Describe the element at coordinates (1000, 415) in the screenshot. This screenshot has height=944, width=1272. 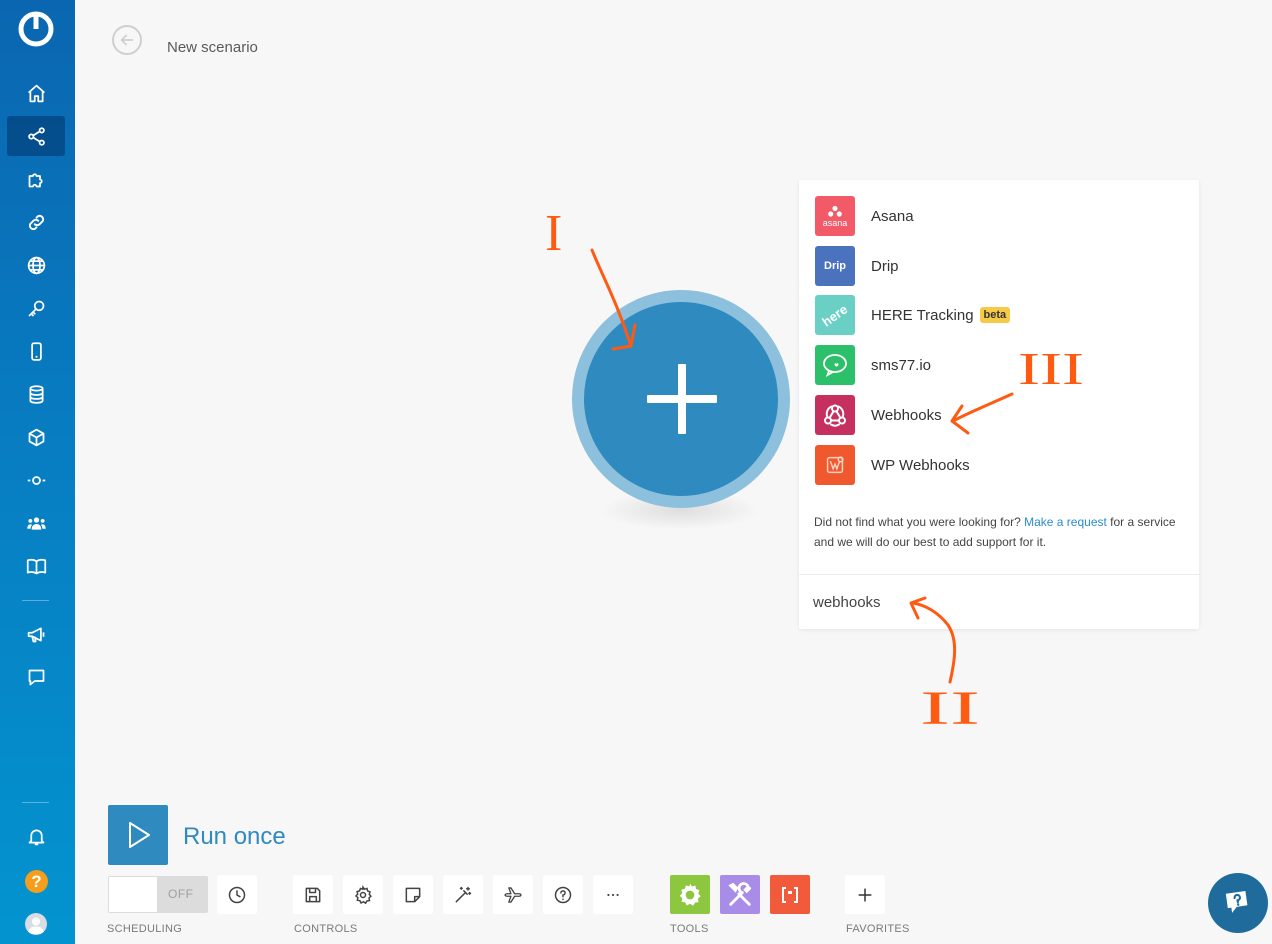
I see `result-webhooks: Webhooks` at that location.